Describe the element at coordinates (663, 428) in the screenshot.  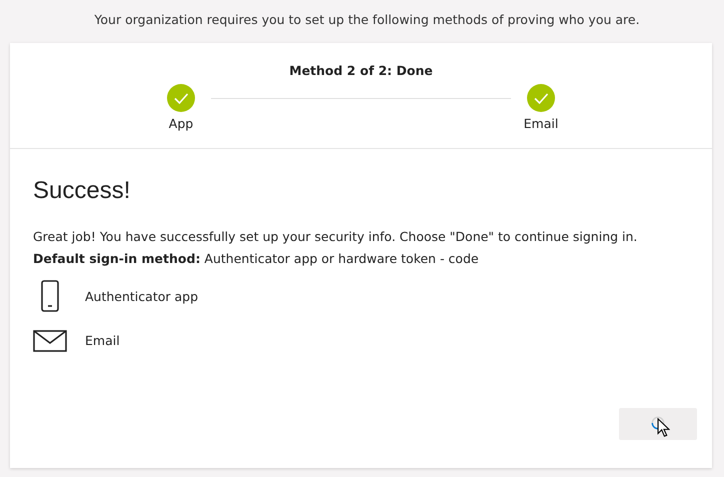
I see `cursor-icon` at that location.